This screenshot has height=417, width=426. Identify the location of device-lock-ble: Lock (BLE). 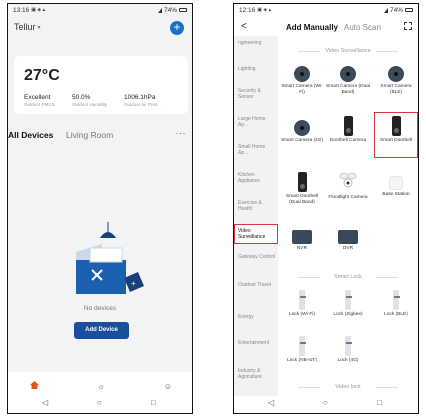
(396, 304).